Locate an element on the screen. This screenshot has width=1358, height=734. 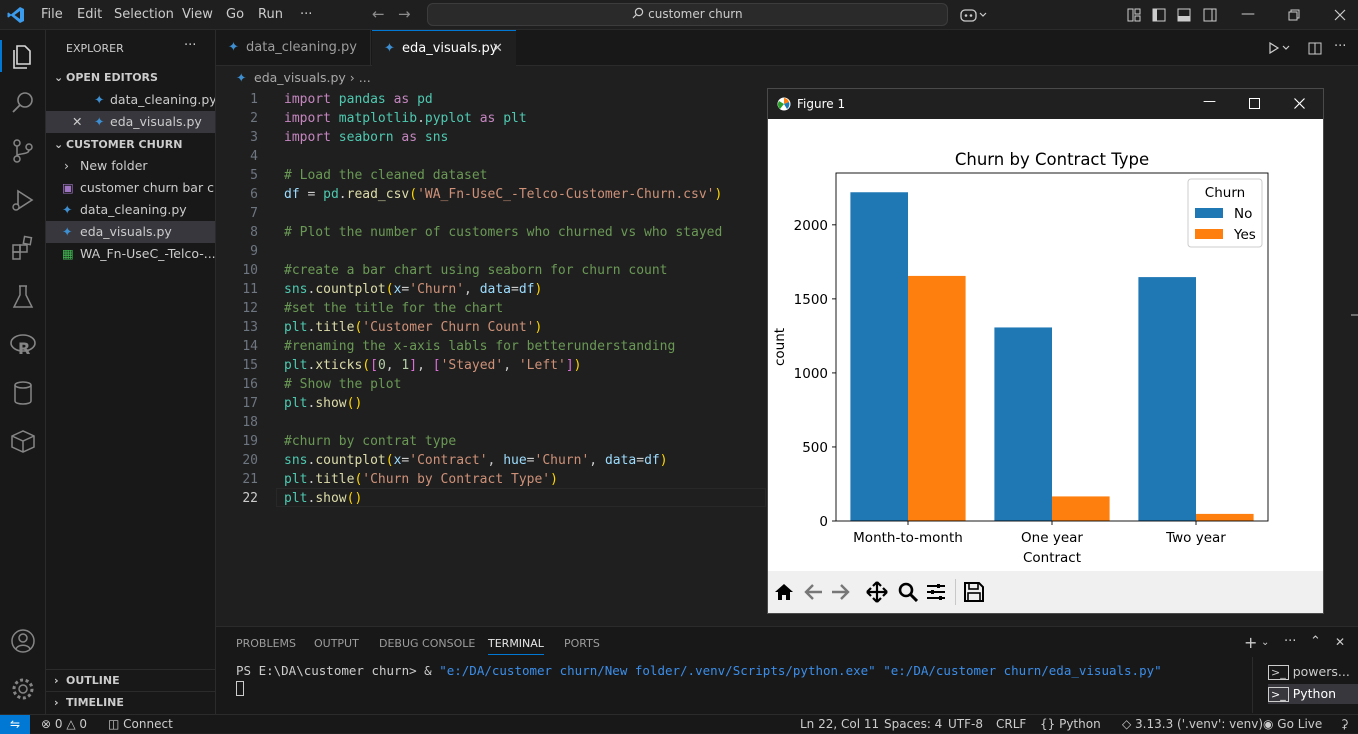
forward-arrow-icon is located at coordinates (840, 592).